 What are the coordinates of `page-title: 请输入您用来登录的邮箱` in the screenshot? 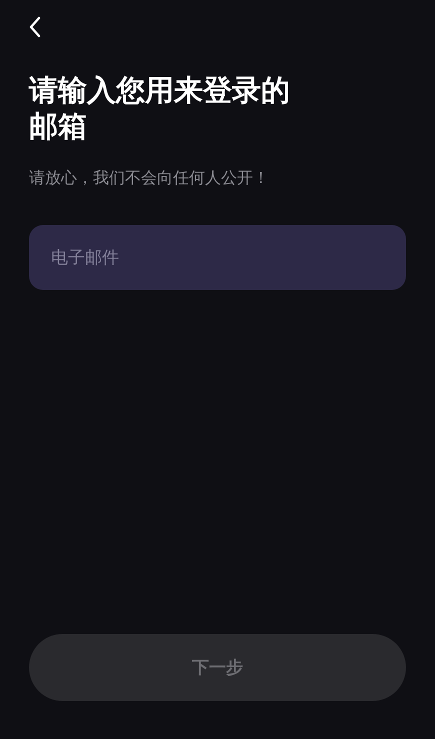 It's located at (160, 108).